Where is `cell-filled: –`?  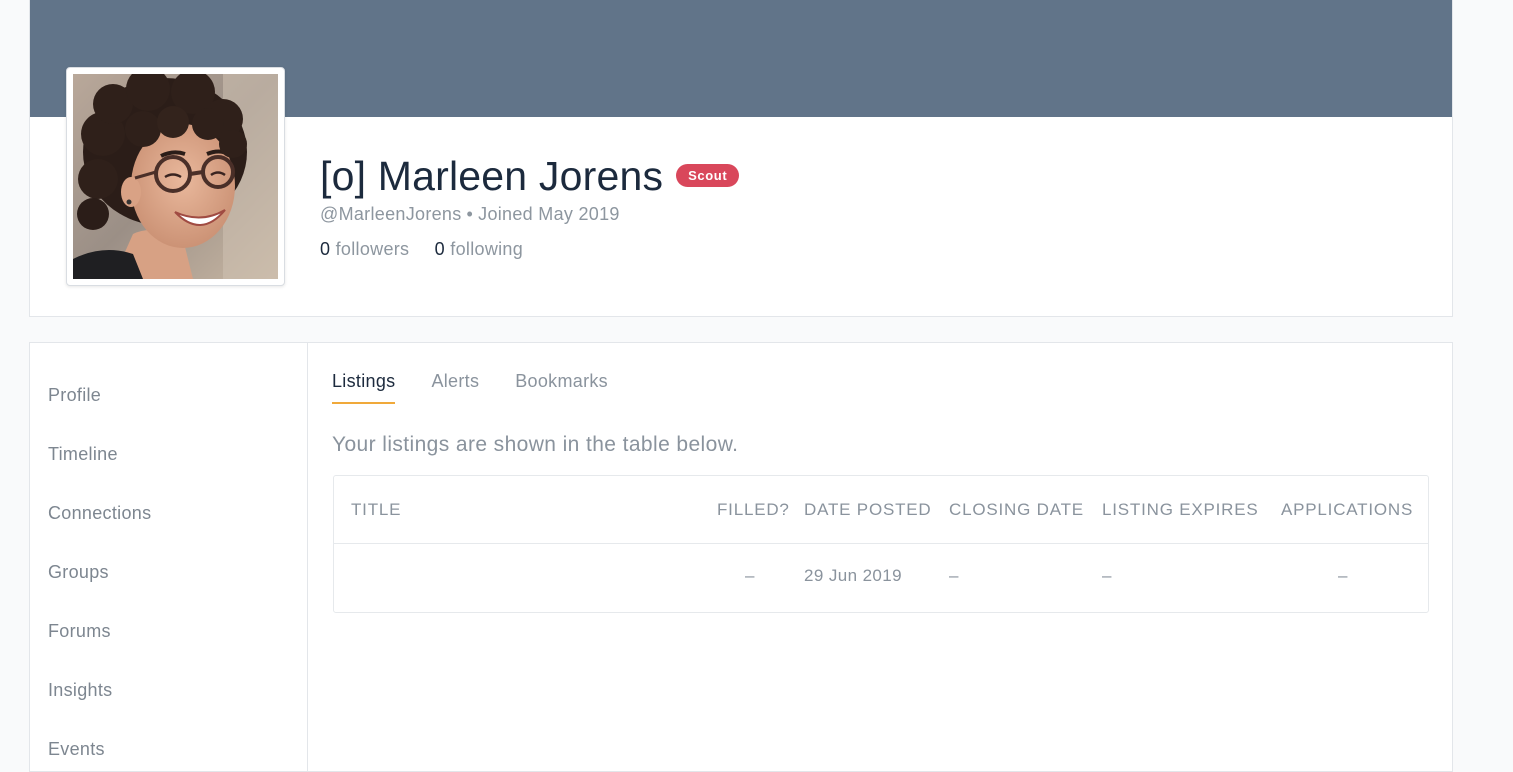 cell-filled: – is located at coordinates (750, 575).